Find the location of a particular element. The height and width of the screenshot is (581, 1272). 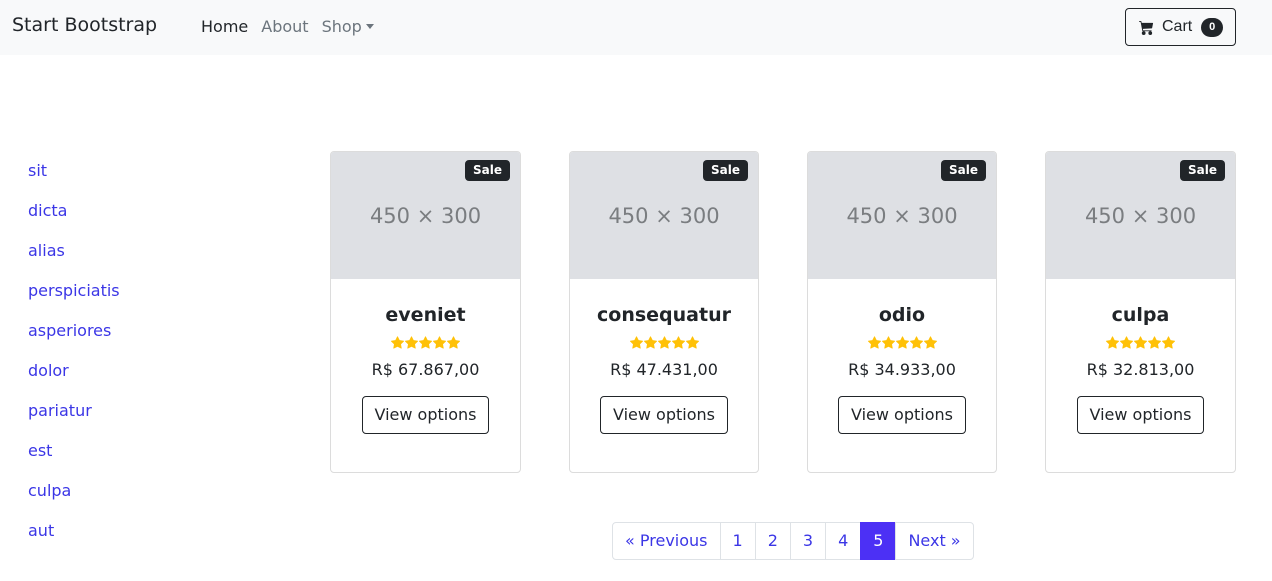

product-name: eveniet is located at coordinates (425, 315).